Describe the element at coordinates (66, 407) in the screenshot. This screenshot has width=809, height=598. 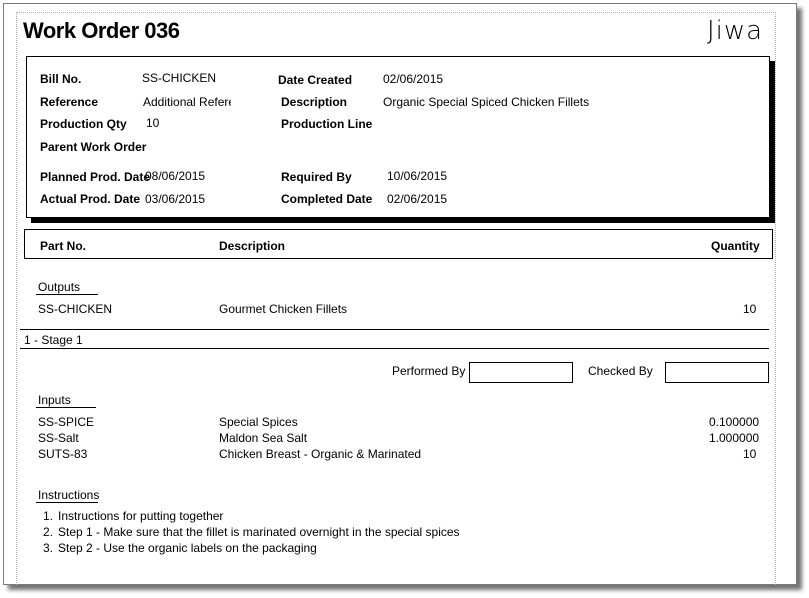
I see `inputs-underline` at that location.